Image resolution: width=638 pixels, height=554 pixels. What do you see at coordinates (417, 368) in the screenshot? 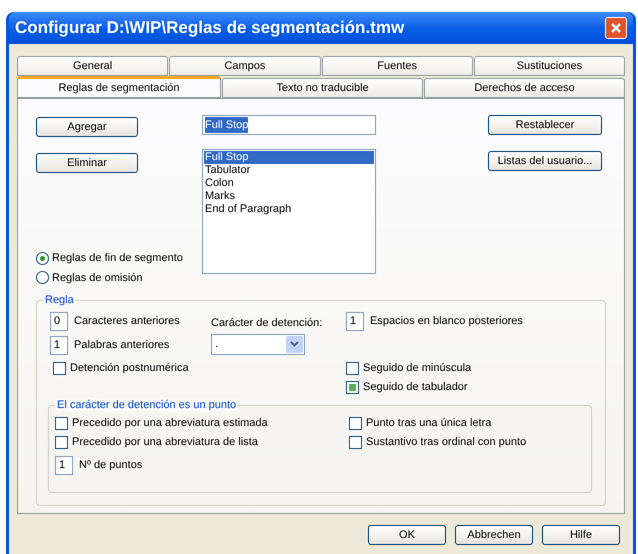
I see `checkbox-label: Seguido de minúscula` at bounding box center [417, 368].